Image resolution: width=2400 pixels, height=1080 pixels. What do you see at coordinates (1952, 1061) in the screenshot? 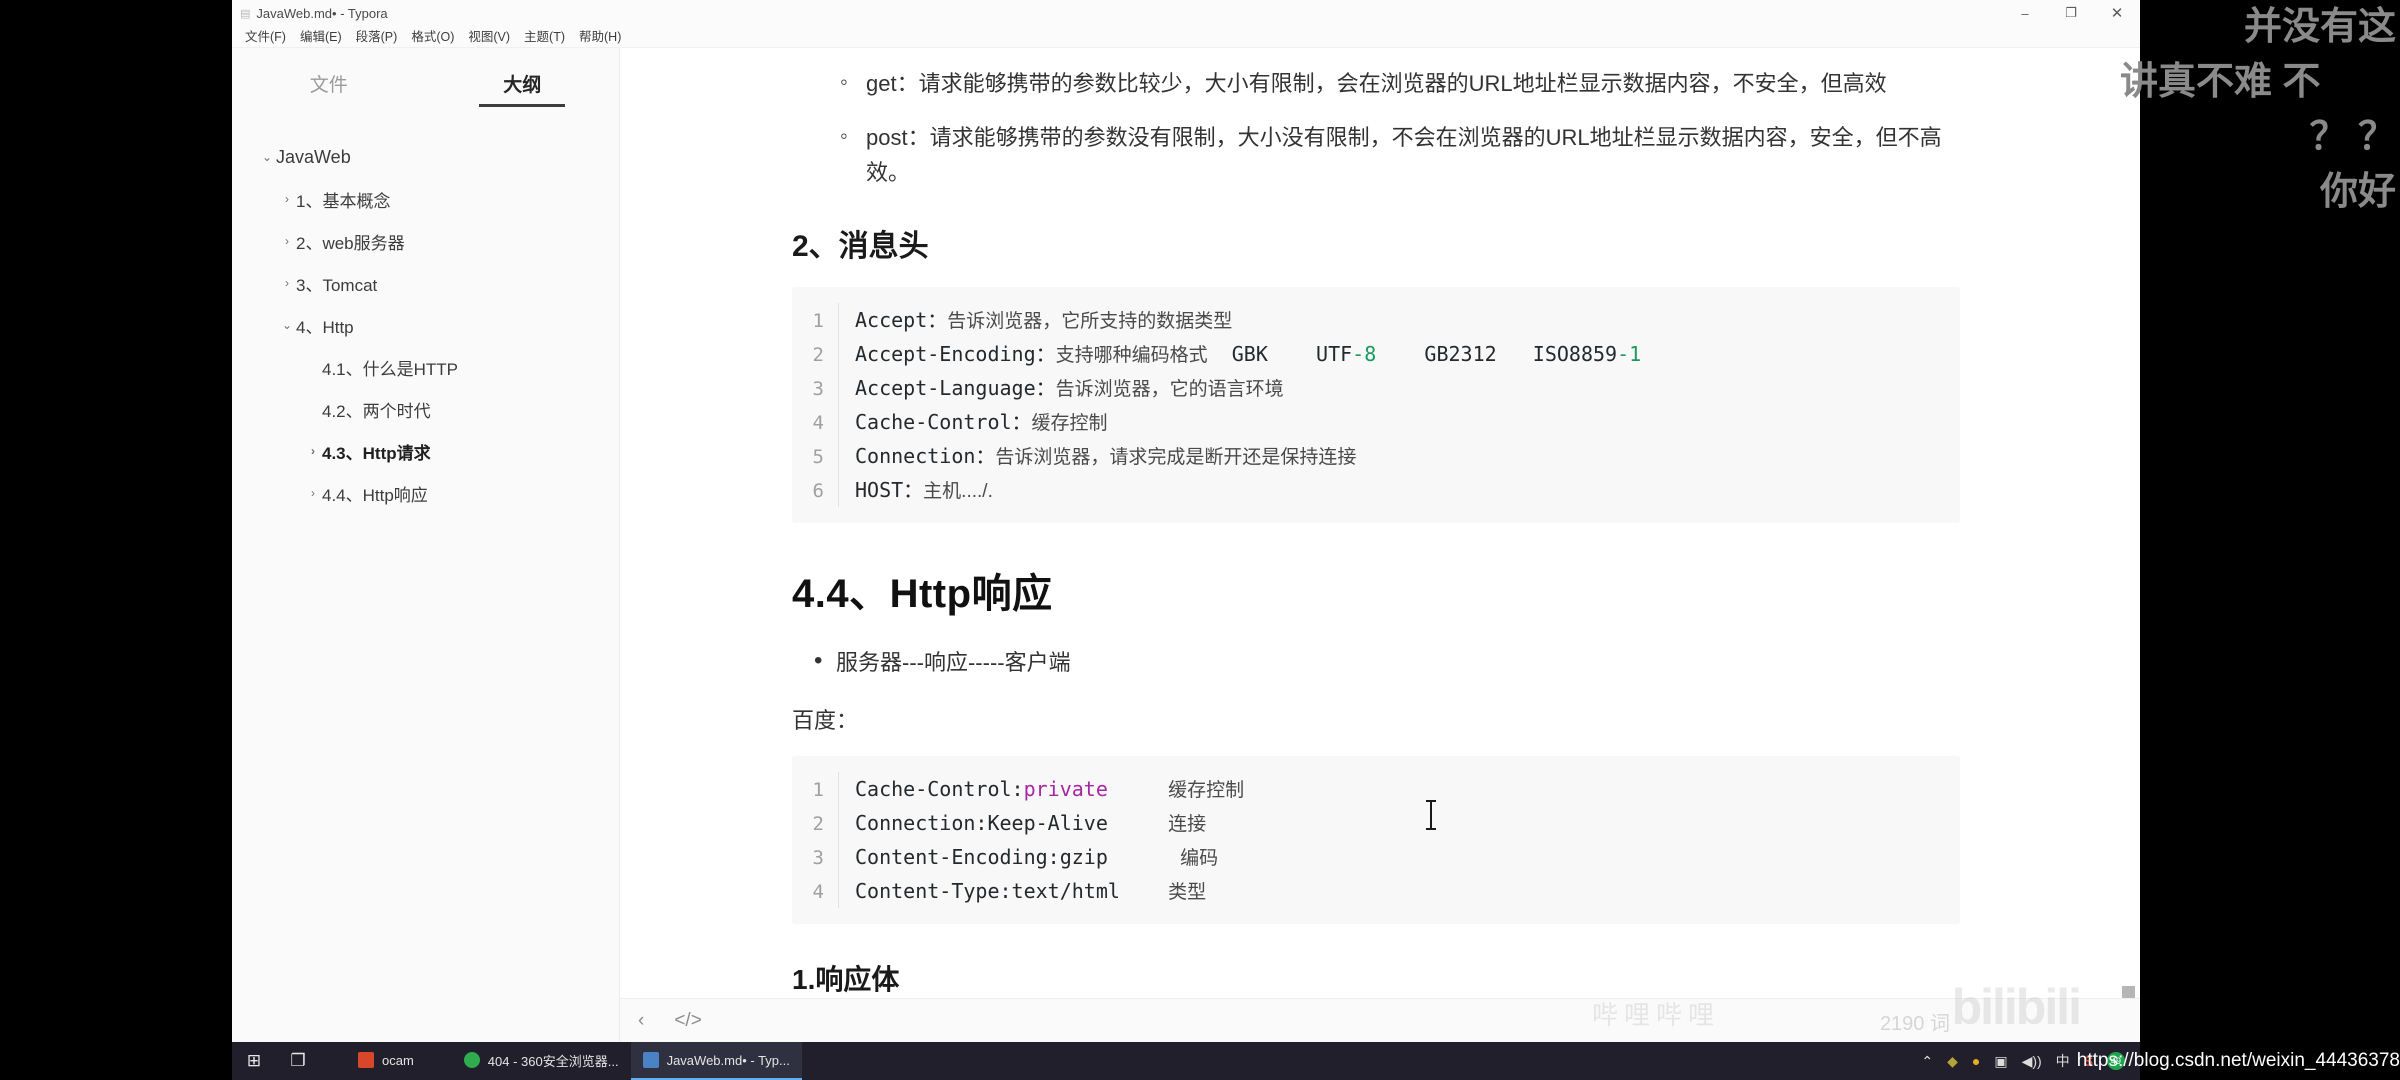
I see `nvidia-icon: ◆` at bounding box center [1952, 1061].